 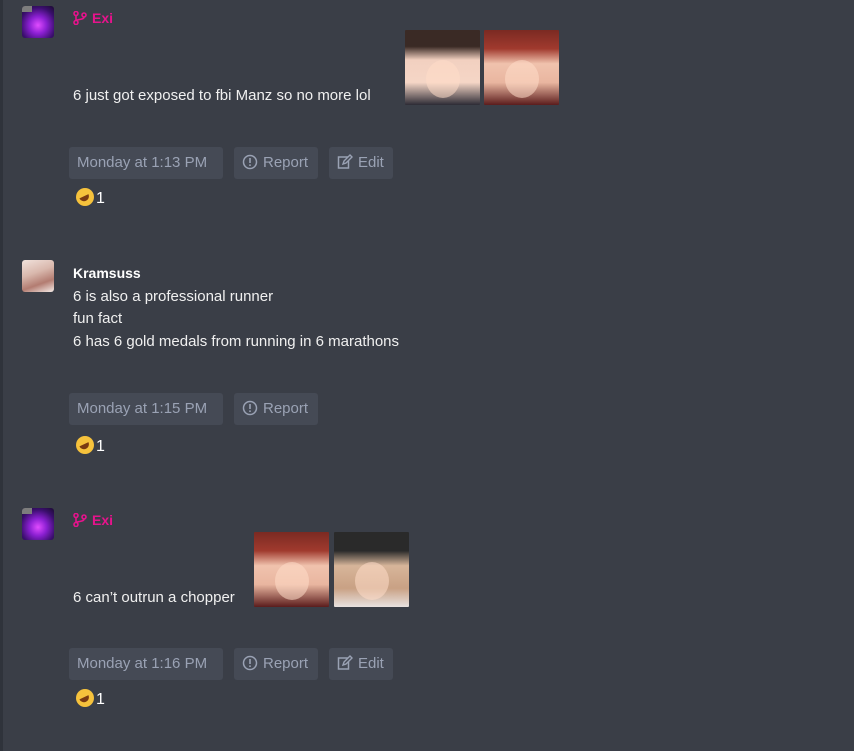 What do you see at coordinates (142, 162) in the screenshot?
I see `timestamp-label: Monday at 1:13 PM` at bounding box center [142, 162].